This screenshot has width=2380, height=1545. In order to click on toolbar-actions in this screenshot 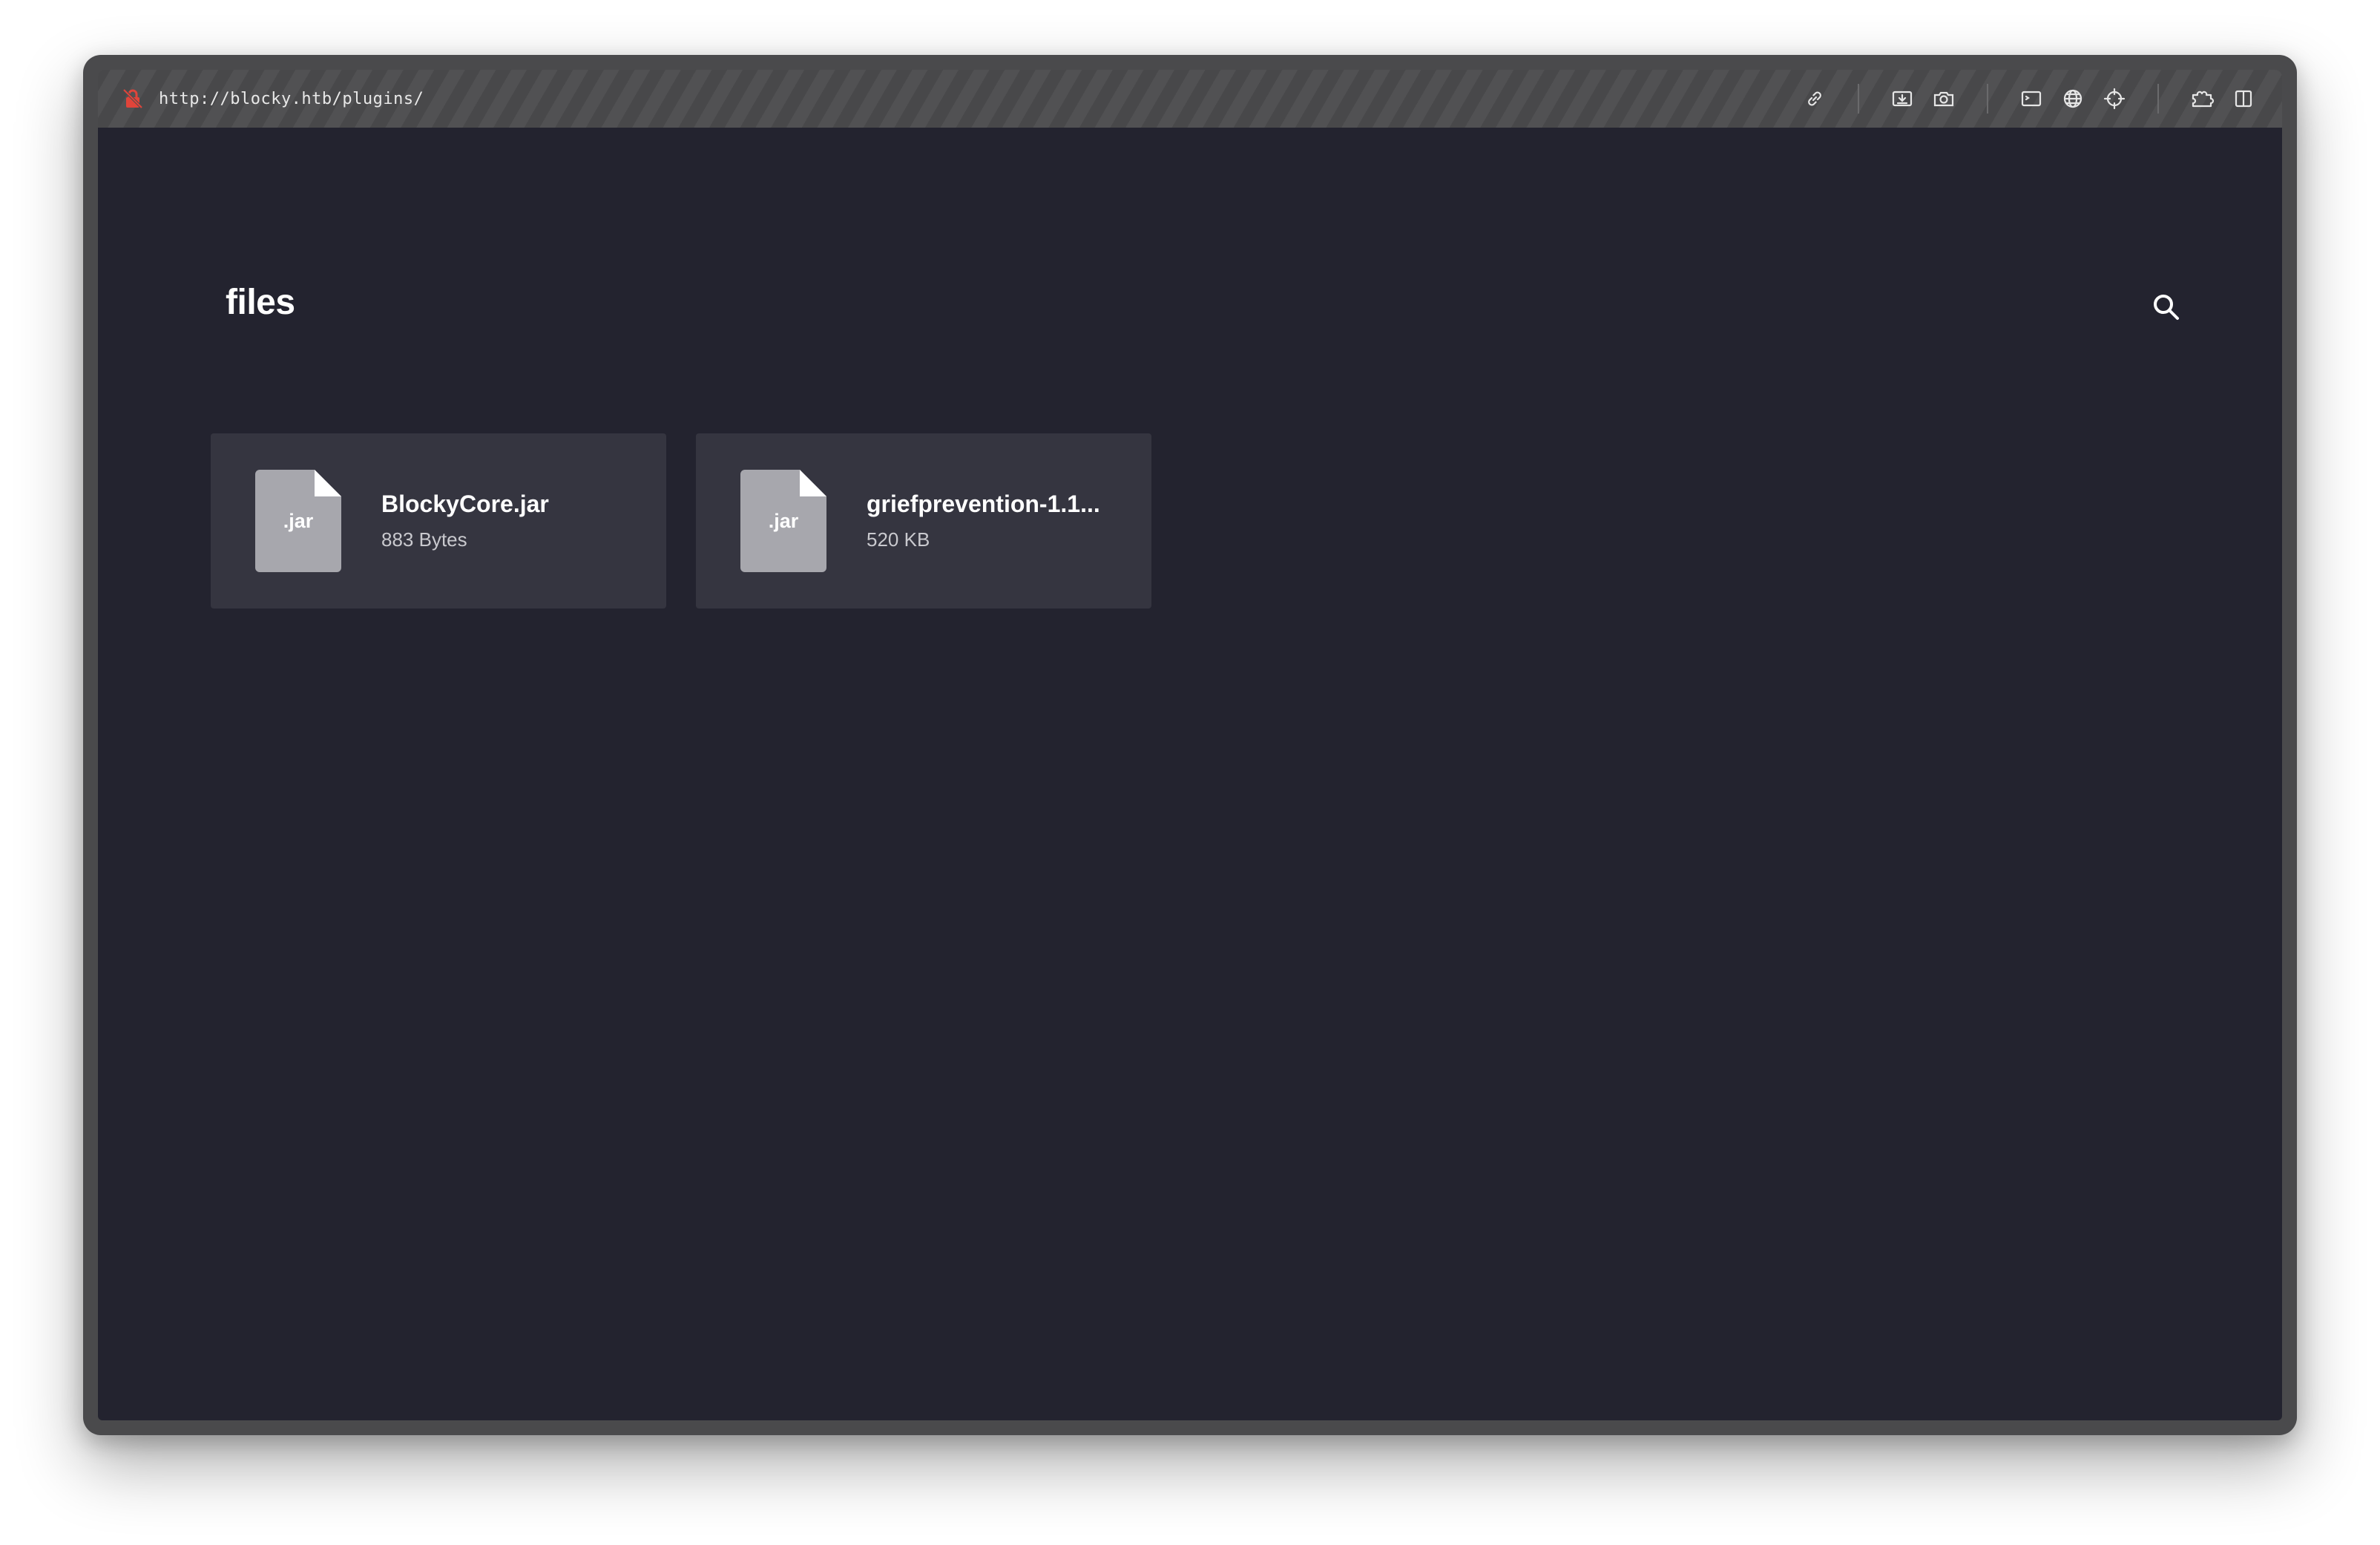, I will do `click(2029, 98)`.